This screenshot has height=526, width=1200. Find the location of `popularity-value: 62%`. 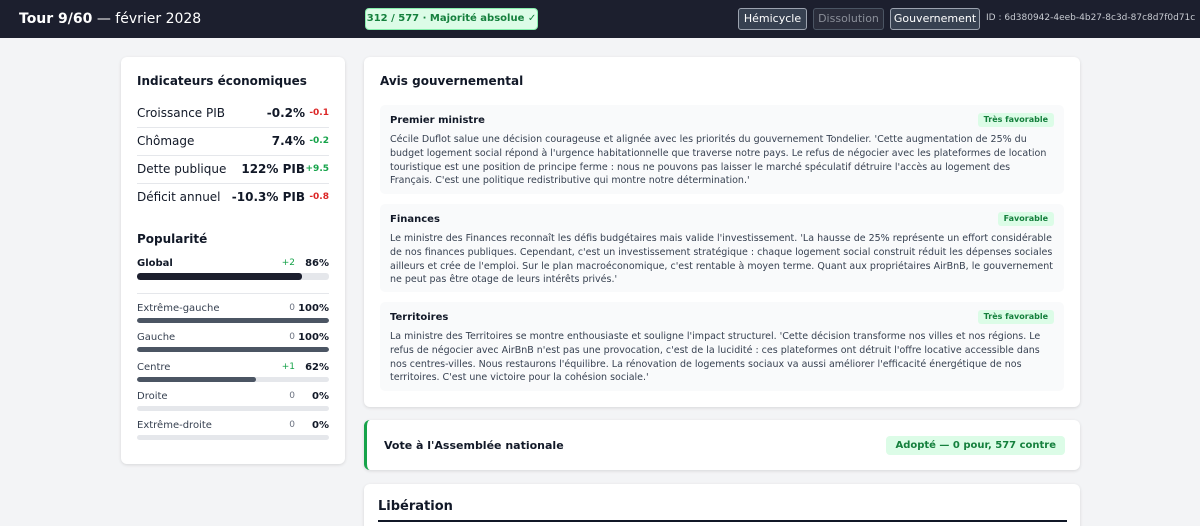

popularity-value: 62% is located at coordinates (317, 367).